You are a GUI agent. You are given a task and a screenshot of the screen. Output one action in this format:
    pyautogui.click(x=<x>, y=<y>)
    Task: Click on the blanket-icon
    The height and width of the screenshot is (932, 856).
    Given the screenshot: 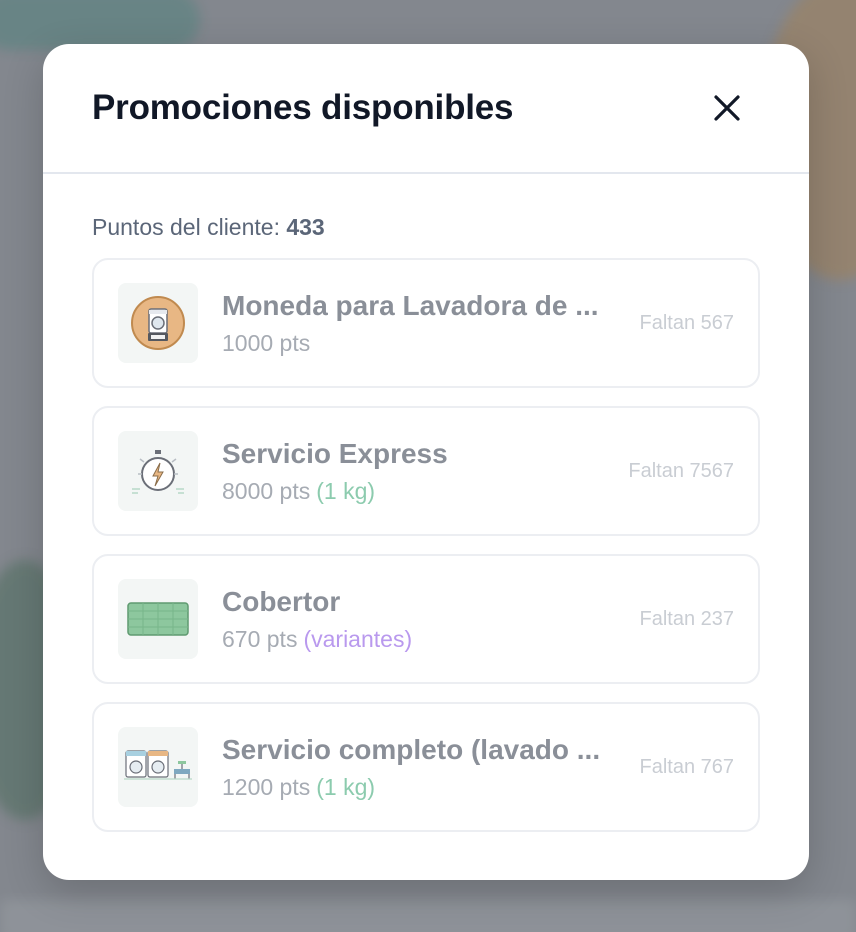 What is the action you would take?
    pyautogui.click(x=158, y=619)
    